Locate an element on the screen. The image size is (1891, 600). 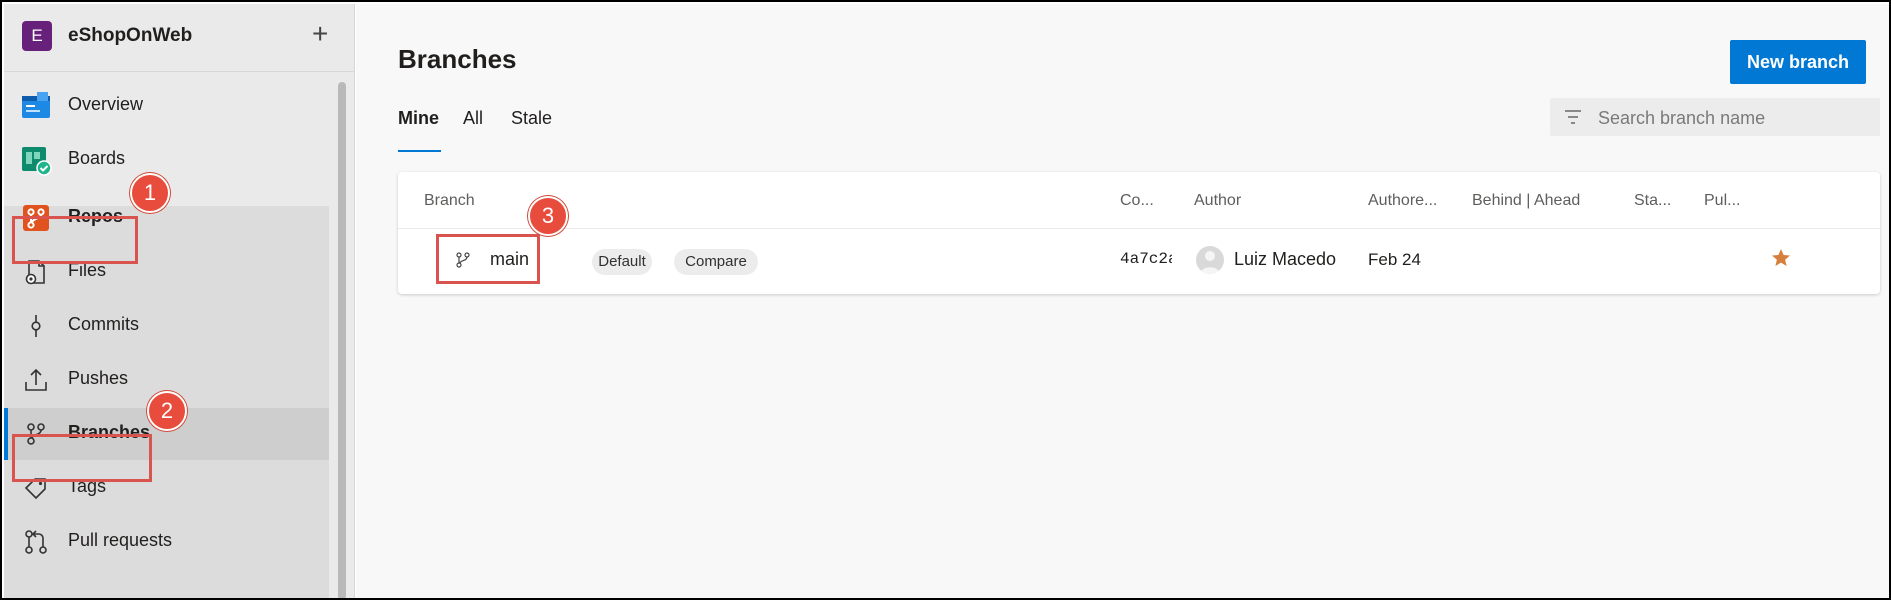
nav-item-overview: Overview is located at coordinates (166, 106).